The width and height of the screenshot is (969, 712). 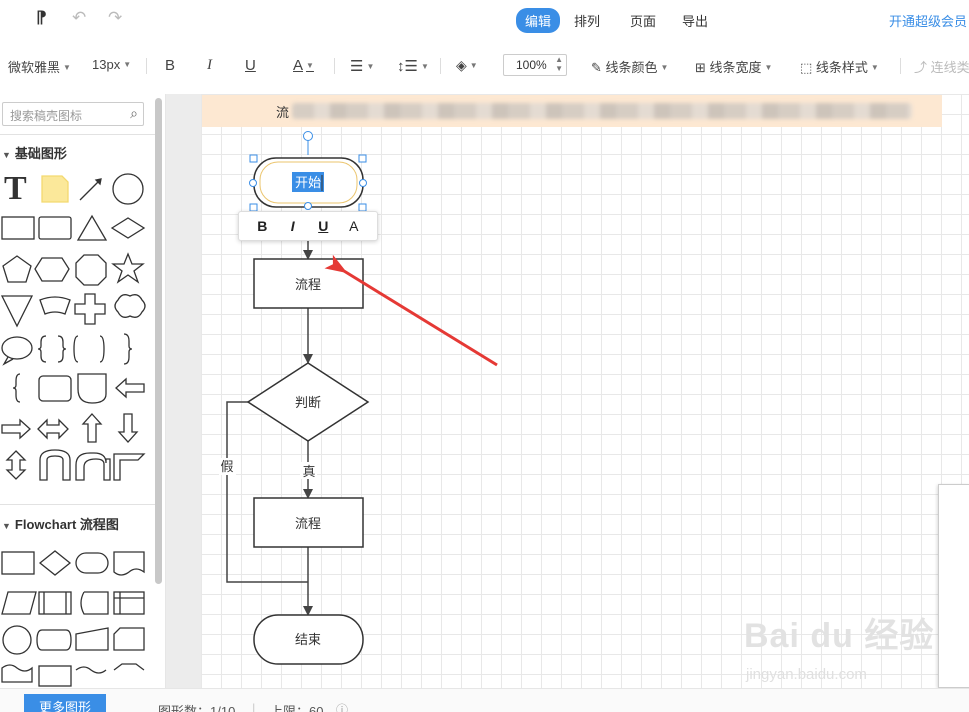 I want to click on decision-shape, so click(x=55, y=563).